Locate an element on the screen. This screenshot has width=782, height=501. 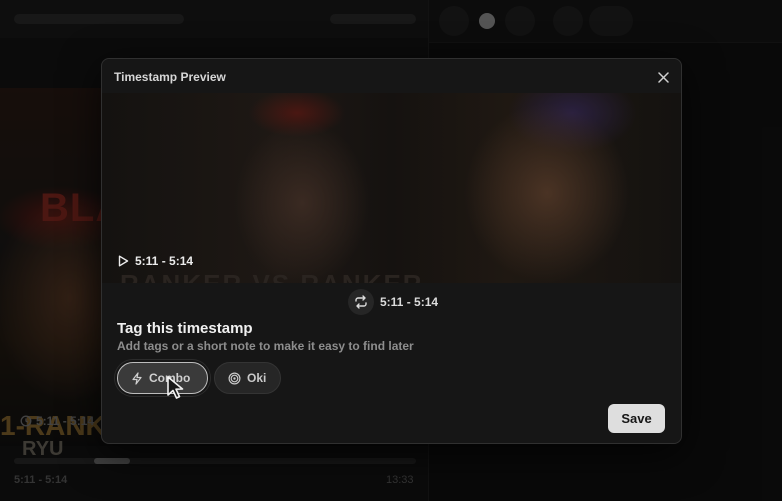
tag-section-title: Tag this timestamp is located at coordinates (185, 328).